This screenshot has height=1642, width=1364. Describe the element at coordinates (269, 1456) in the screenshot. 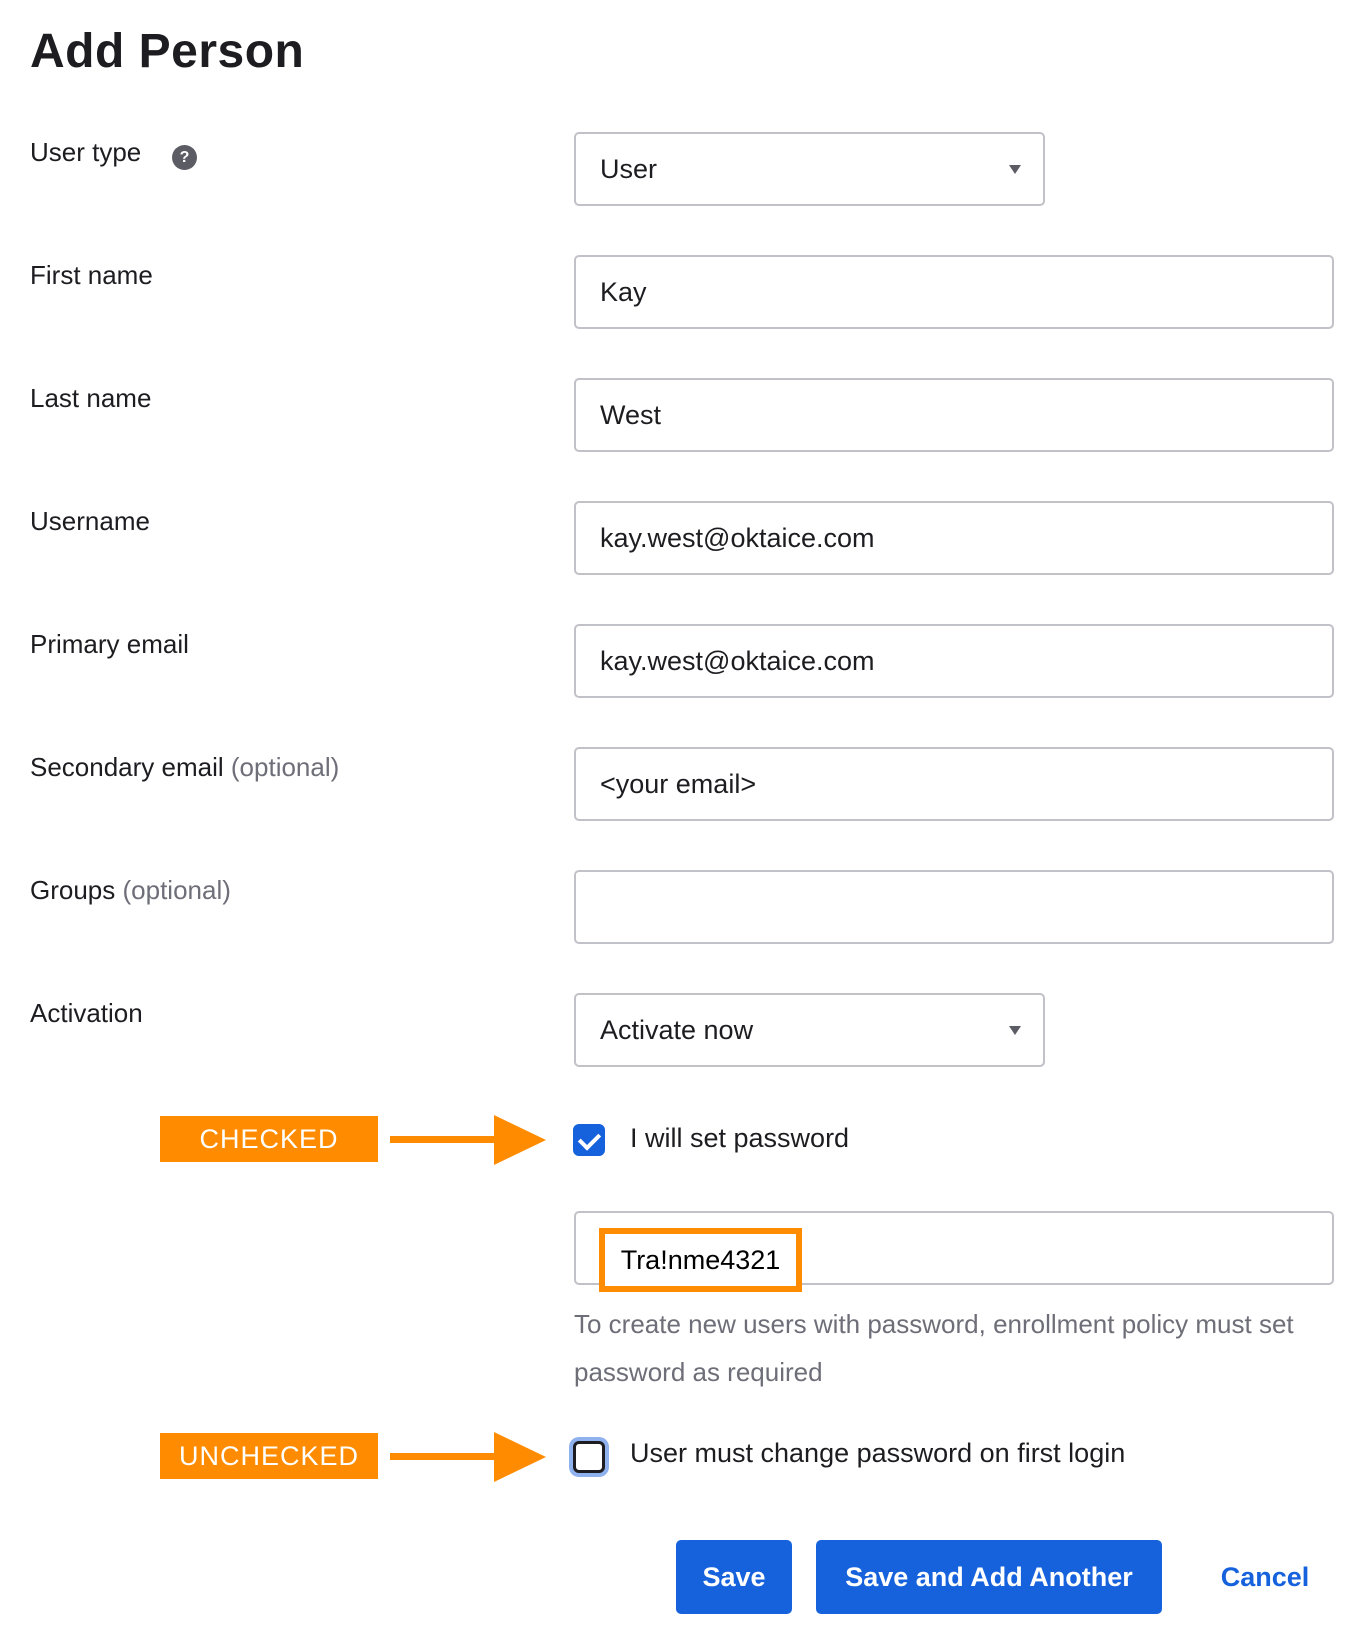

I see `unchecked-annotation-tag: UNCHECKED` at that location.